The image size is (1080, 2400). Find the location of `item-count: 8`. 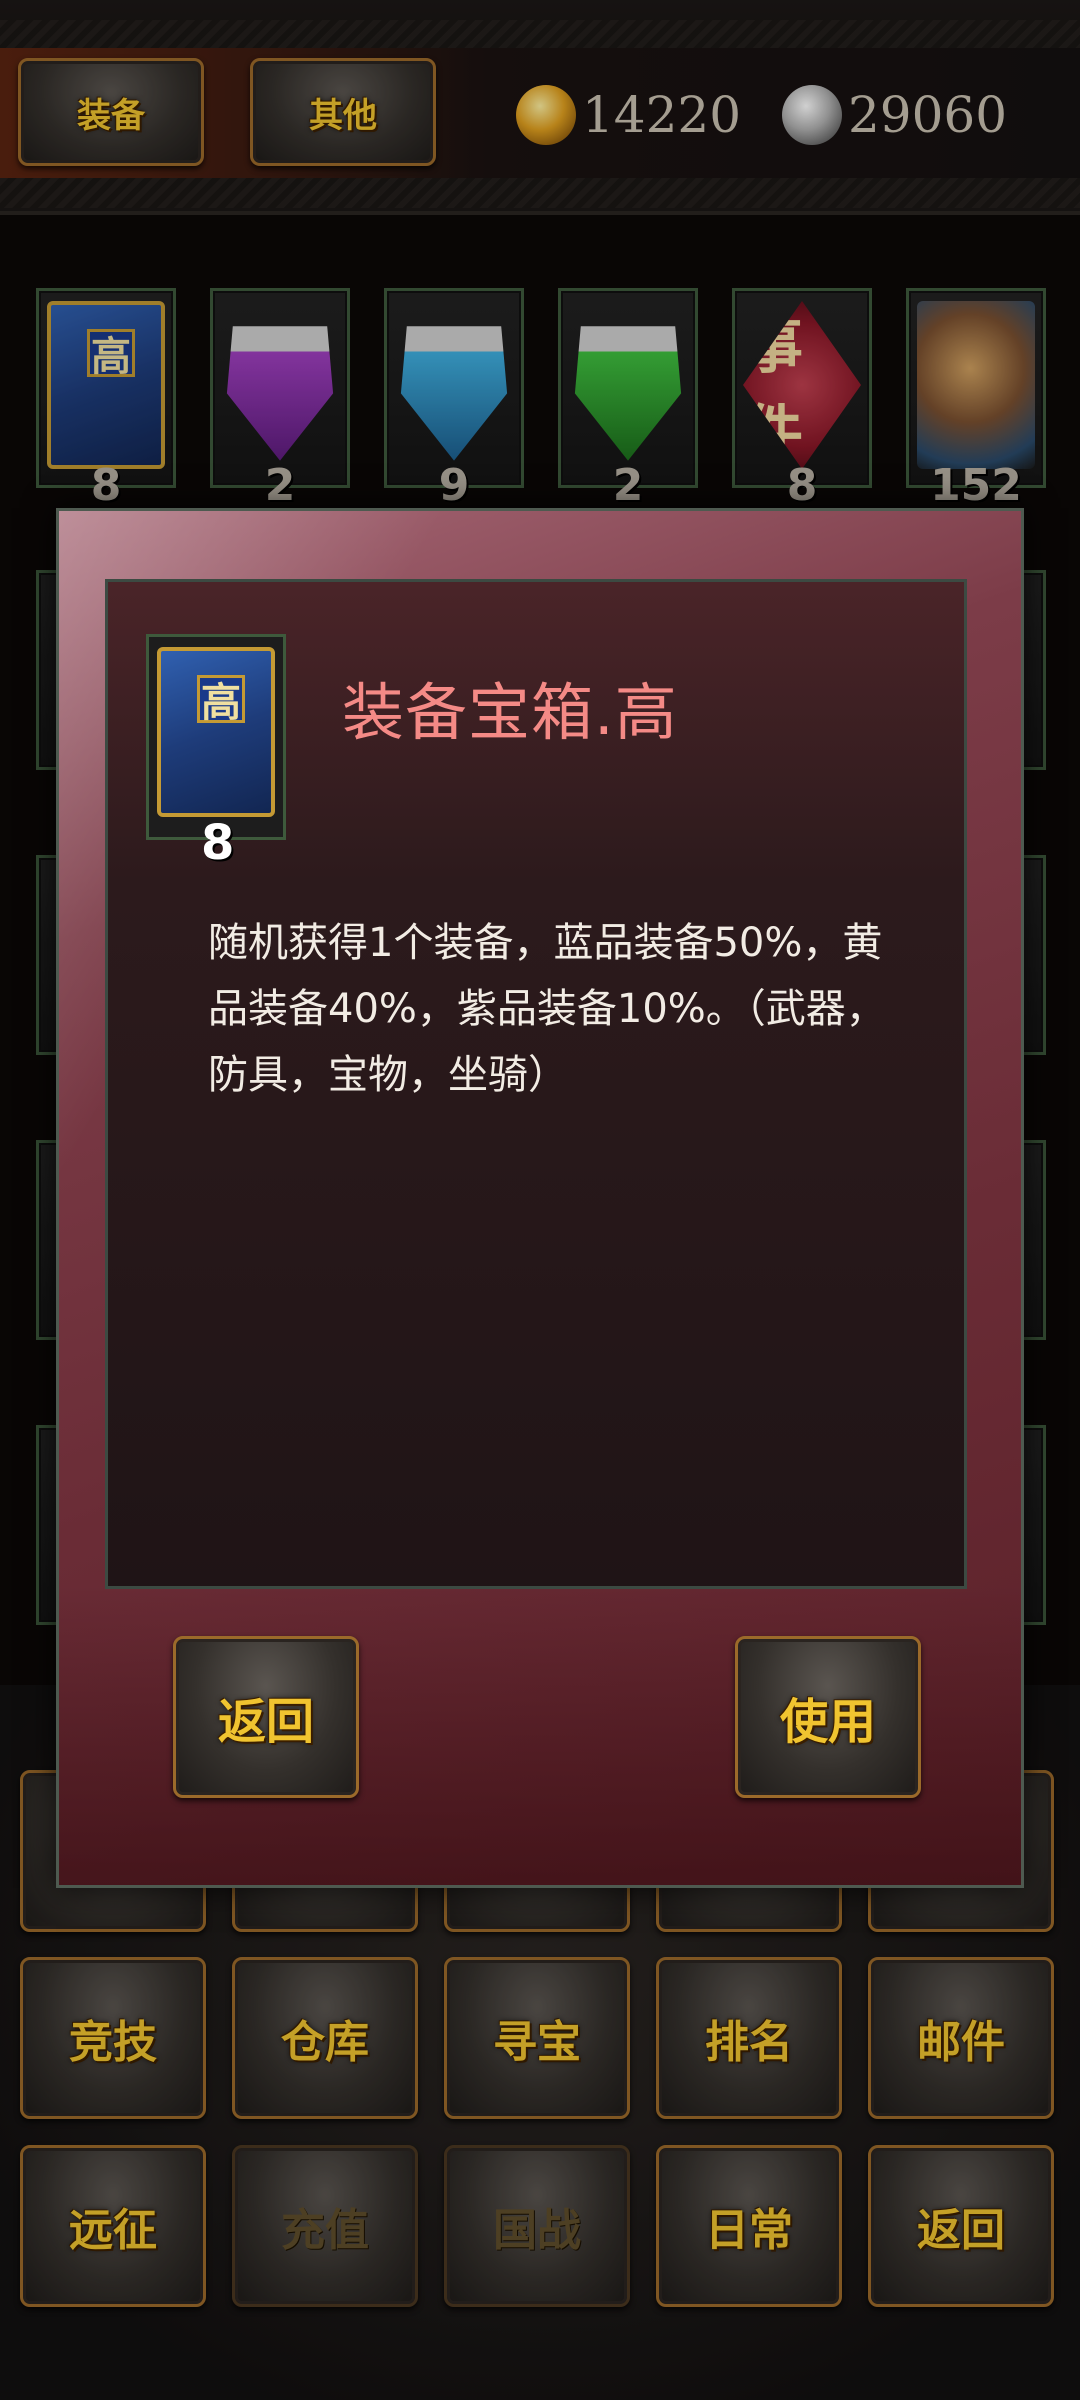

item-count: 8 is located at coordinates (218, 843).